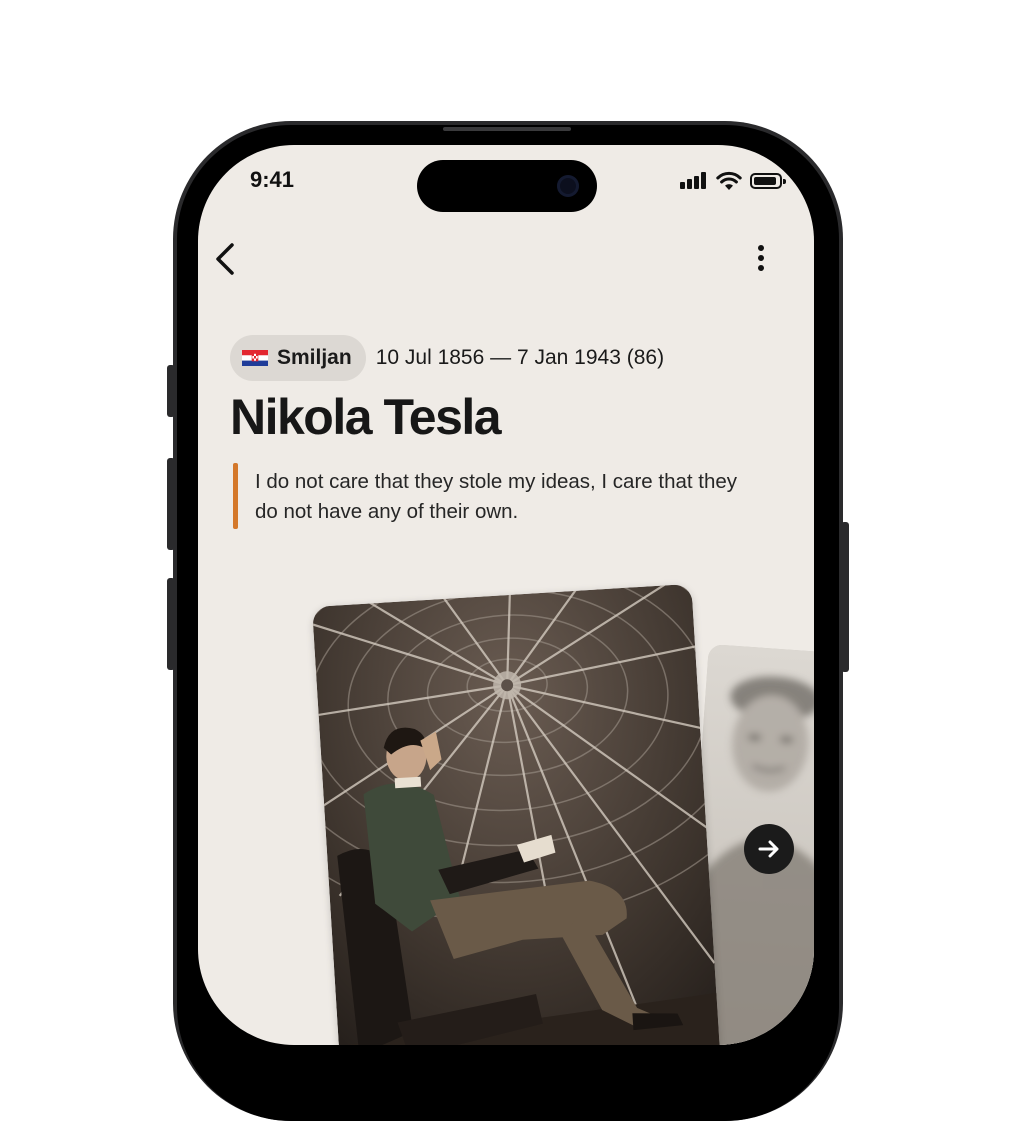  I want to click on person-name: Nikola Tesla, so click(366, 417).